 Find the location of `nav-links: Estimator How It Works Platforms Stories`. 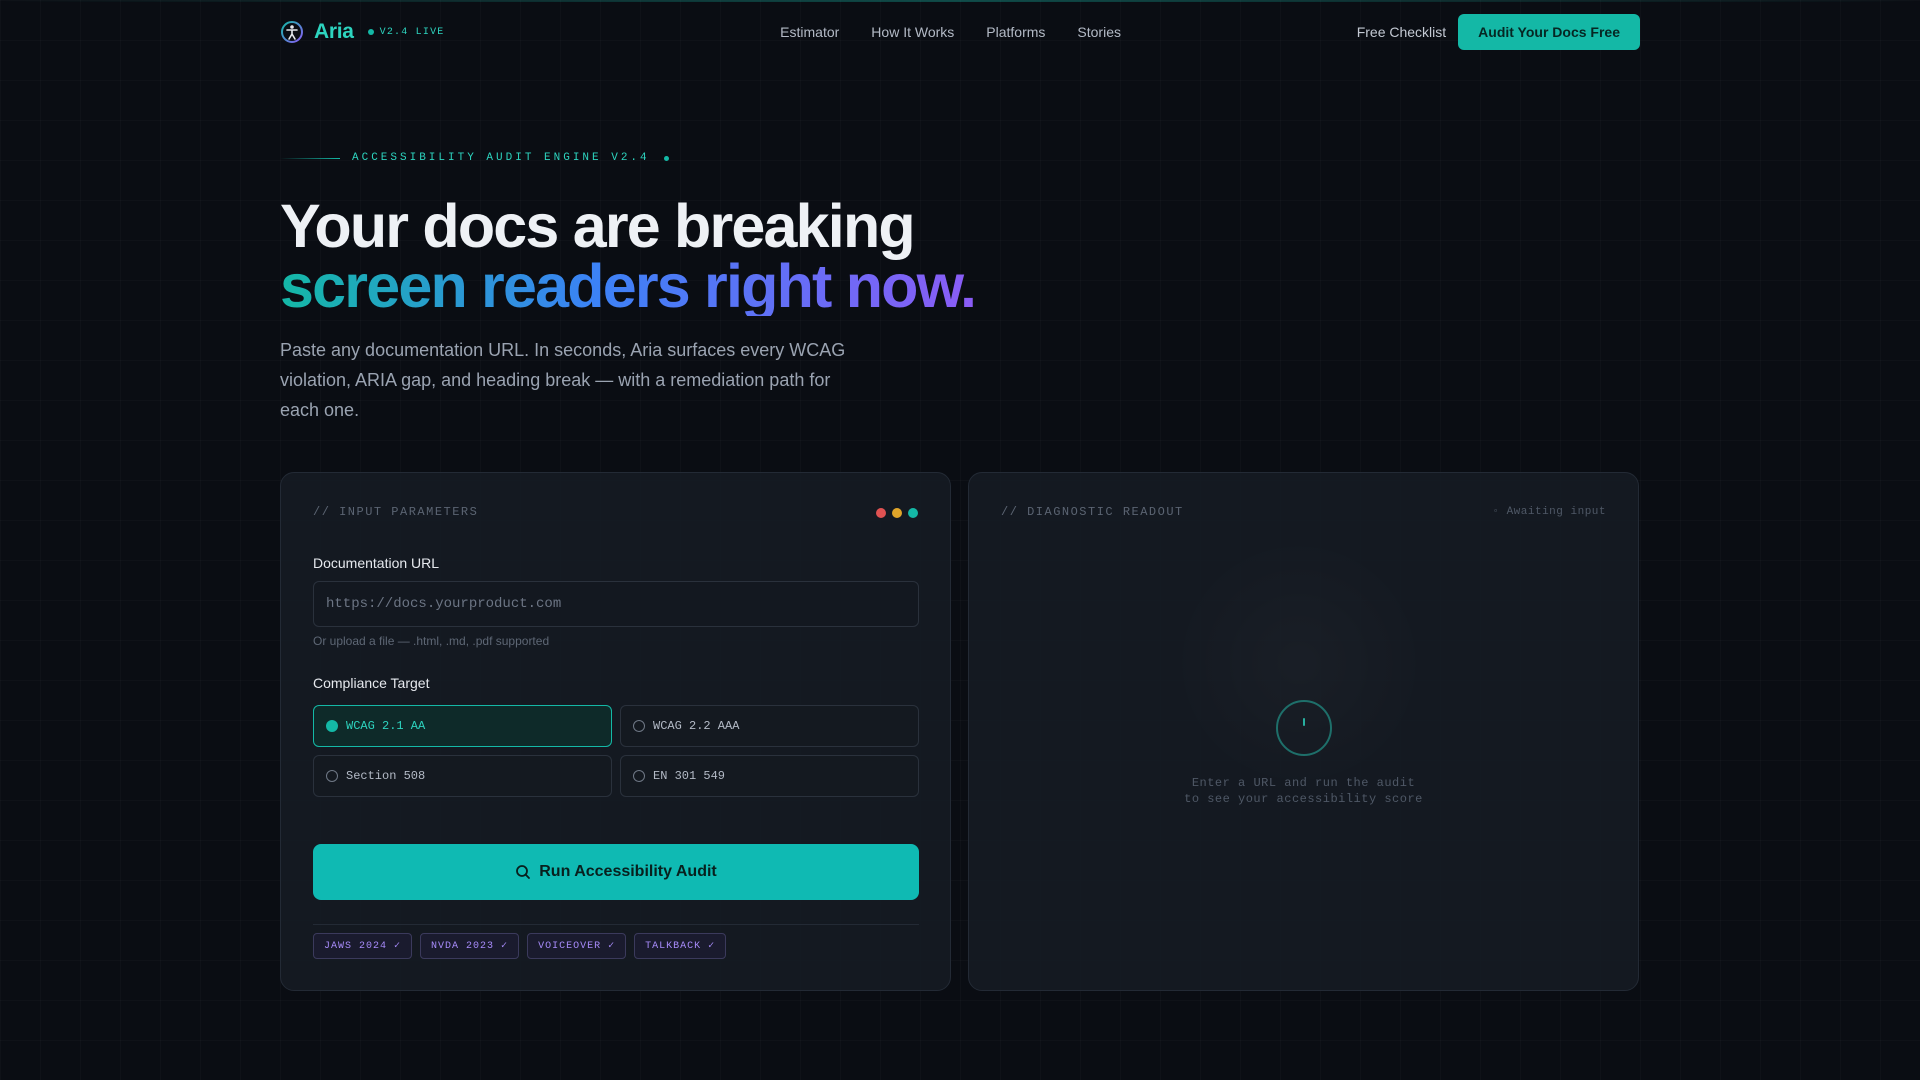

nav-links: Estimator How It Works Platforms Stories is located at coordinates (950, 32).